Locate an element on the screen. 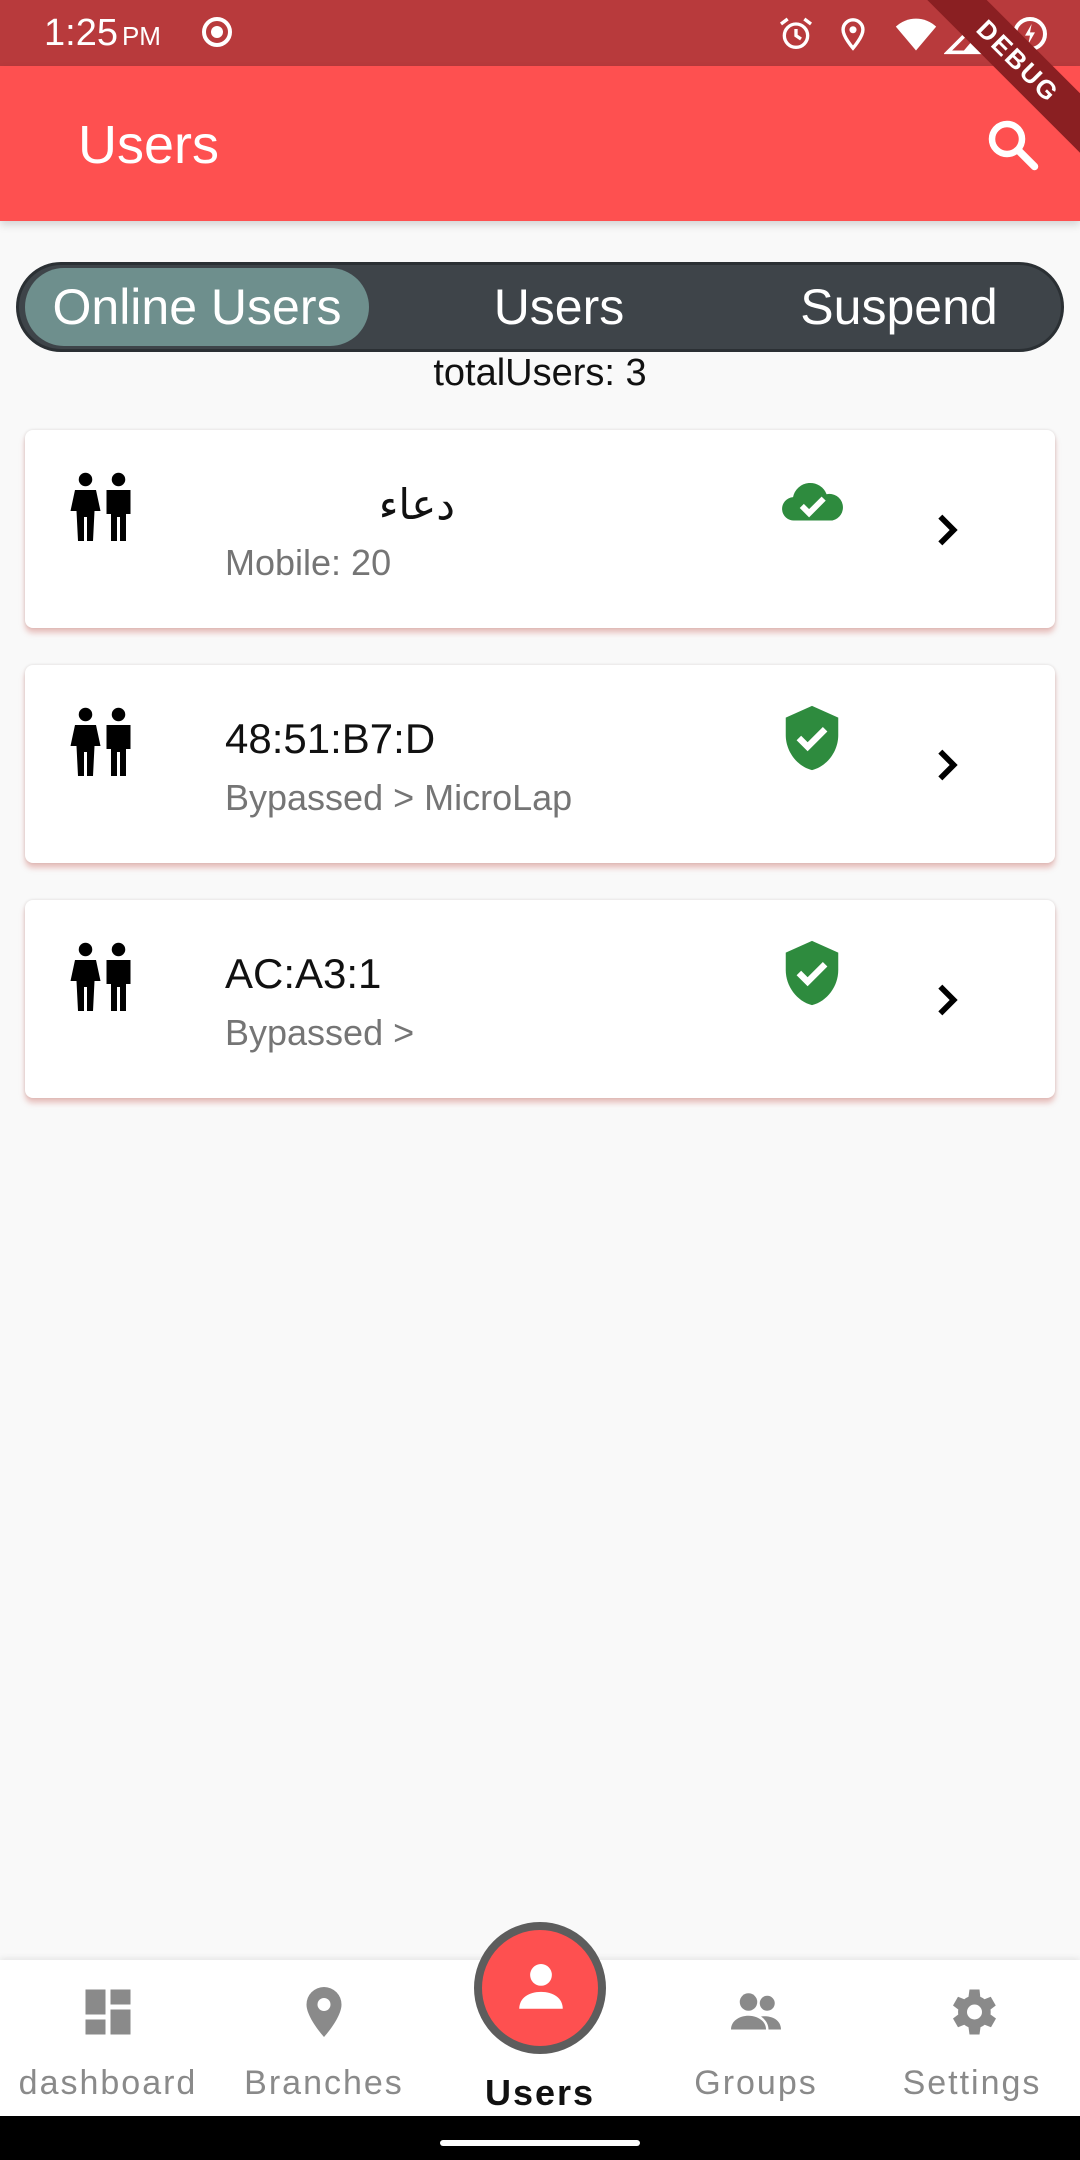 Image resolution: width=1080 pixels, height=2160 pixels. recording-icon is located at coordinates (217, 32).